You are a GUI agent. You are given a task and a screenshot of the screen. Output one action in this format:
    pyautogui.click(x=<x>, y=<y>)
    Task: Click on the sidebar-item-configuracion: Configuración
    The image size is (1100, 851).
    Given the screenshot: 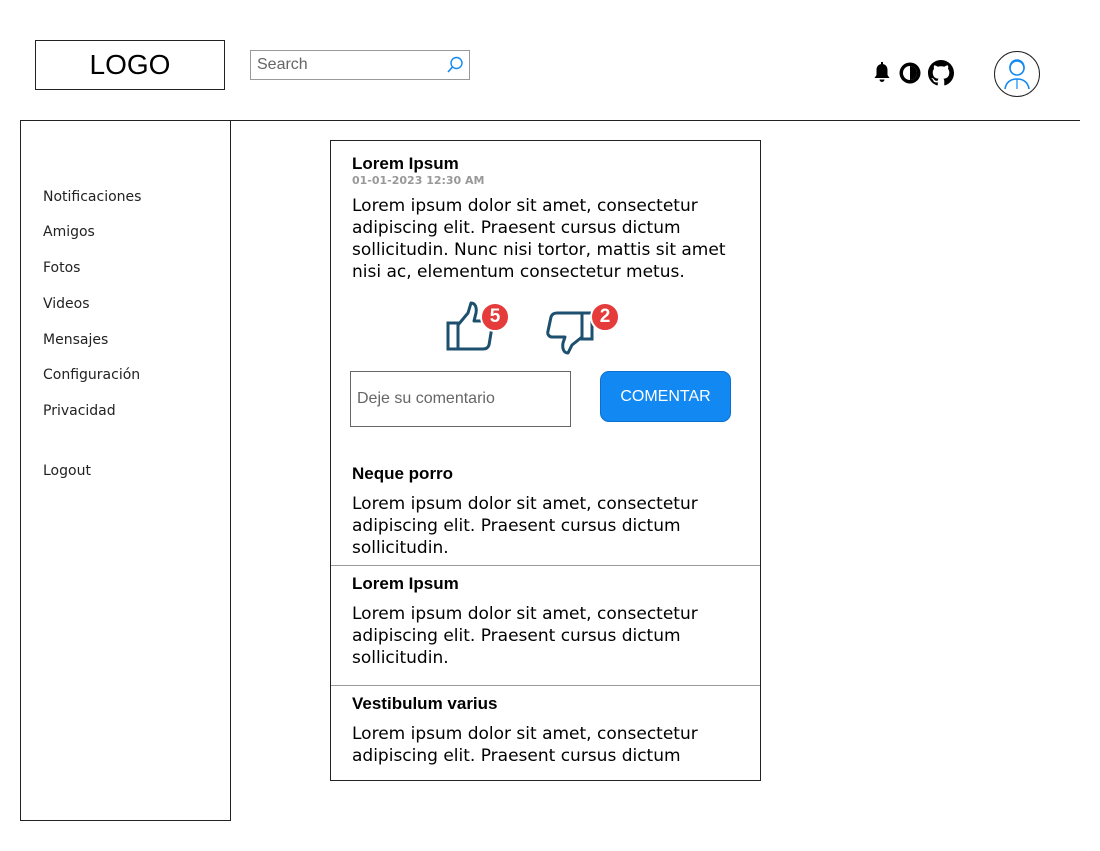 What is the action you would take?
    pyautogui.click(x=91, y=375)
    